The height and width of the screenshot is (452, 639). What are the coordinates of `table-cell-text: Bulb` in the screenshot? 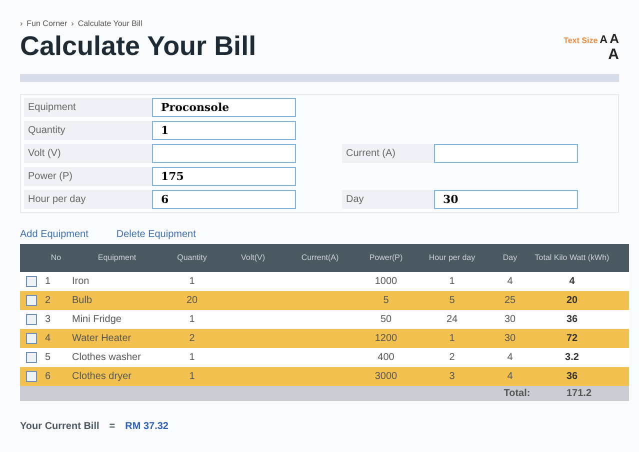 It's located at (83, 301).